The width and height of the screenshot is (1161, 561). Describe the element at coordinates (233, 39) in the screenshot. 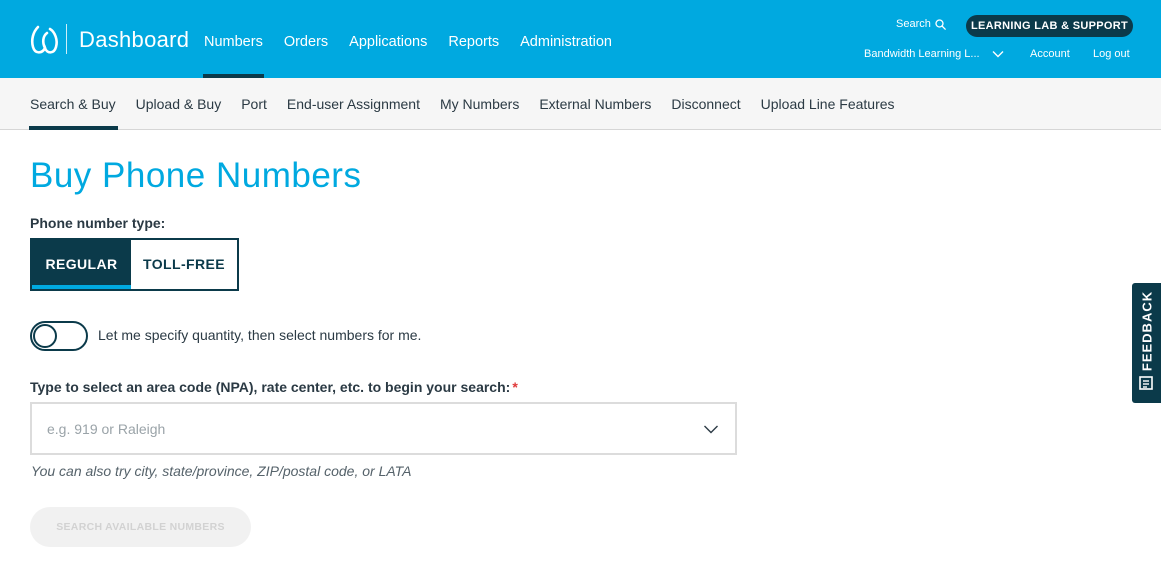

I see `nav-item-numbers: Numbers` at that location.